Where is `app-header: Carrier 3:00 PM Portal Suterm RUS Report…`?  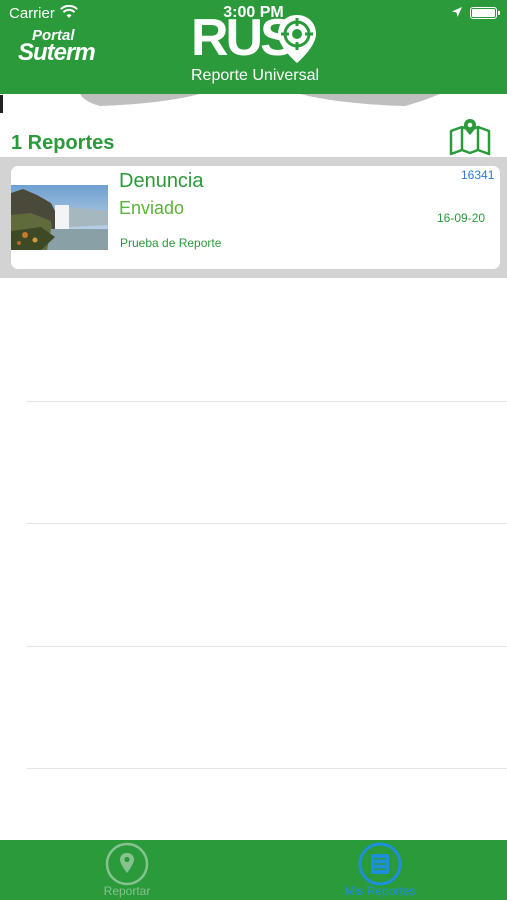 app-header: Carrier 3:00 PM Portal Suterm RUS Report… is located at coordinates (253, 47).